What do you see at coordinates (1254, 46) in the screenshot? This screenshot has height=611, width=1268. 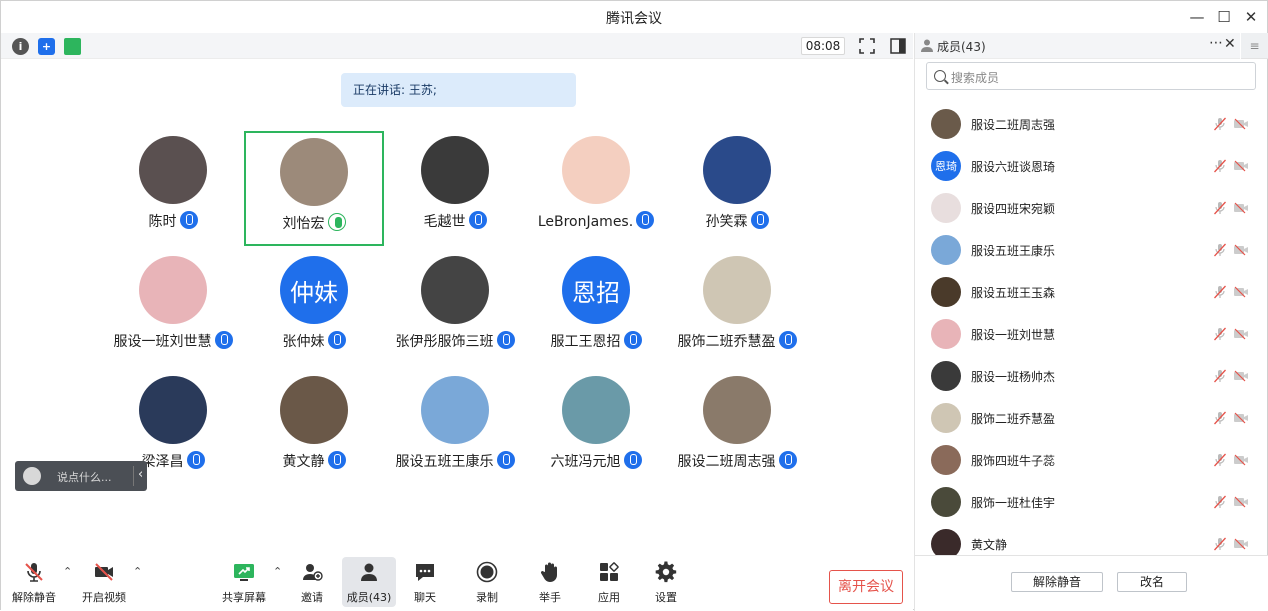 I see `sidebar-toggle-icon: ≡` at bounding box center [1254, 46].